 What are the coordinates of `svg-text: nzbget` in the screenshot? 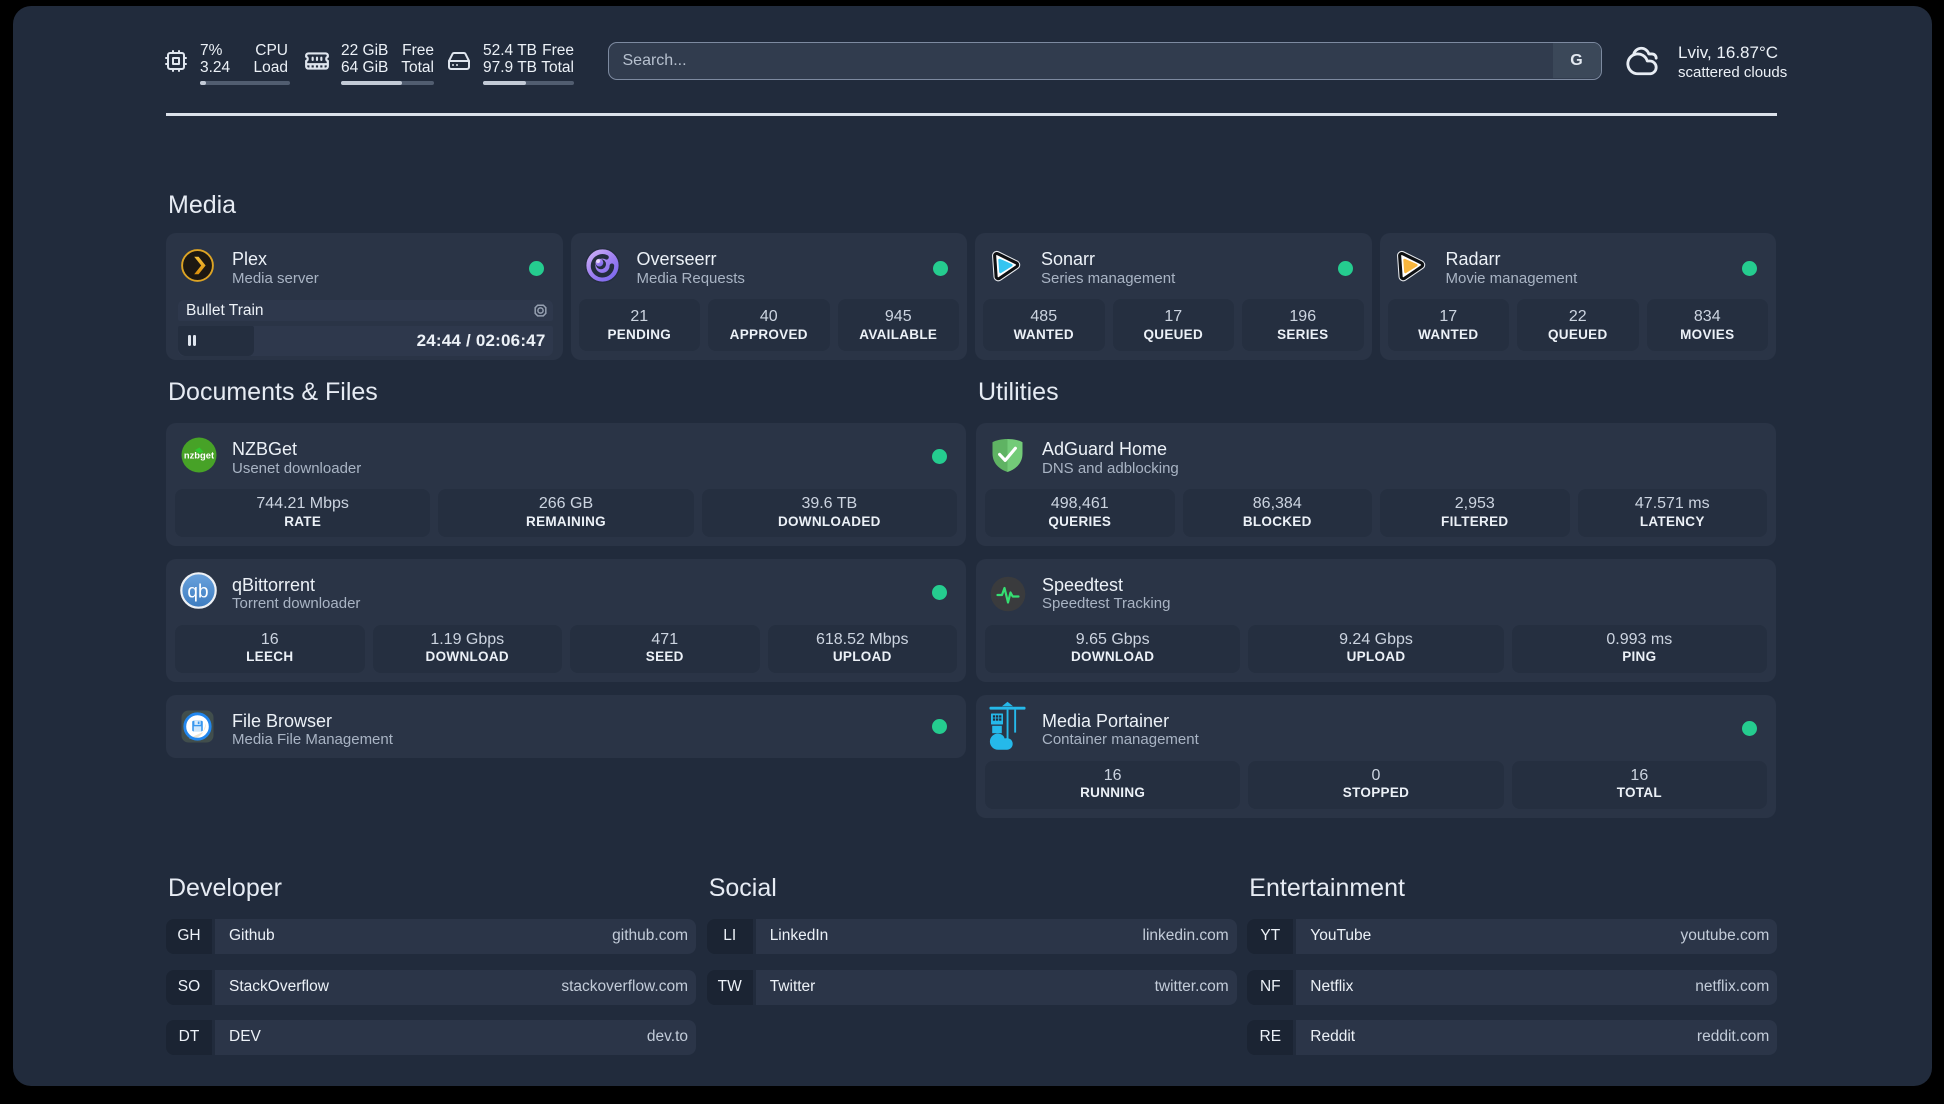 It's located at (198, 455).